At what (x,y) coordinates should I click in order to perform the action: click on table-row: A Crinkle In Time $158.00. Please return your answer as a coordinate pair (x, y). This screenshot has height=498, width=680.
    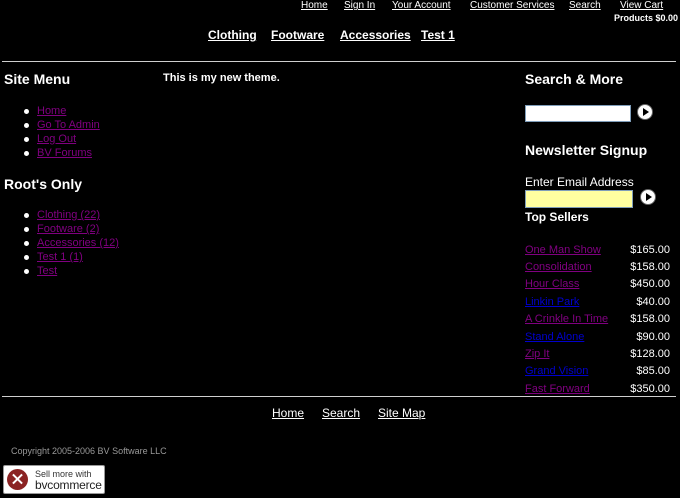
    Looking at the image, I should click on (597, 319).